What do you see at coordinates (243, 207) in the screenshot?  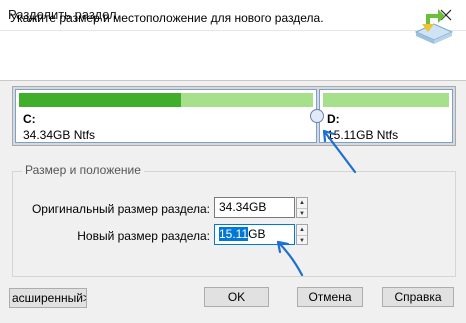 I see `original-size-value: 34.34GB` at bounding box center [243, 207].